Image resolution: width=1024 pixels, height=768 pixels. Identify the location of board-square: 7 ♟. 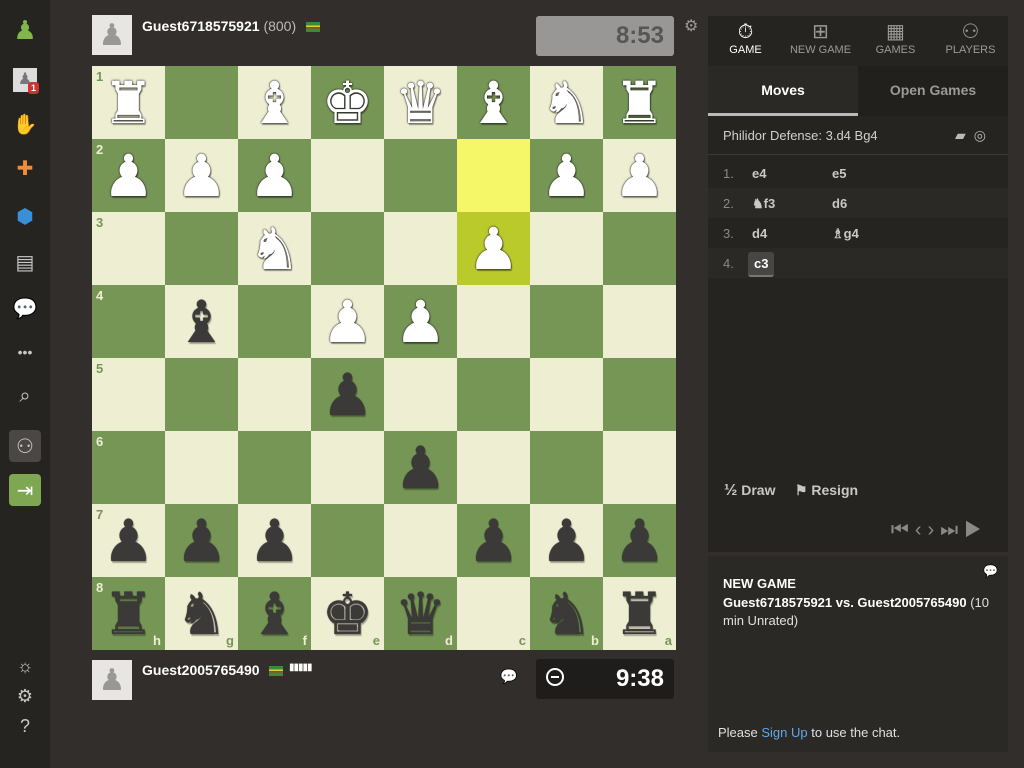
(128, 540).